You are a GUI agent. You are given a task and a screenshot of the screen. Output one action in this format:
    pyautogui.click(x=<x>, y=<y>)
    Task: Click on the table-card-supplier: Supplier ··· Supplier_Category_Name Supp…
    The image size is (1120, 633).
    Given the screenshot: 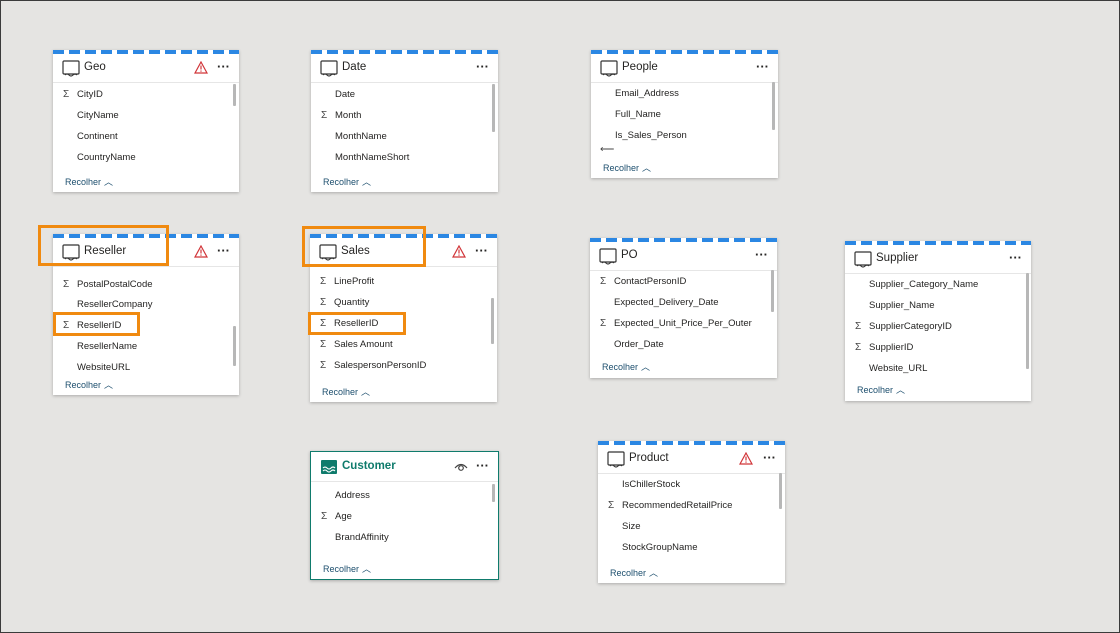 What is the action you would take?
    pyautogui.click(x=938, y=321)
    